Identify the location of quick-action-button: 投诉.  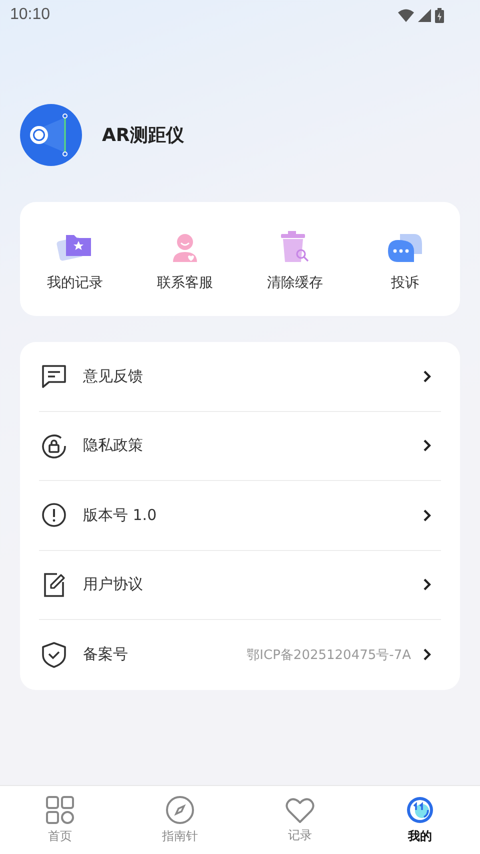
(405, 260).